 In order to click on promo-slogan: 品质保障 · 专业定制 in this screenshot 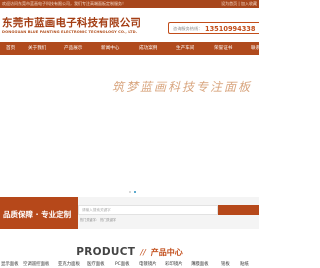, I will do `click(37, 214)`.